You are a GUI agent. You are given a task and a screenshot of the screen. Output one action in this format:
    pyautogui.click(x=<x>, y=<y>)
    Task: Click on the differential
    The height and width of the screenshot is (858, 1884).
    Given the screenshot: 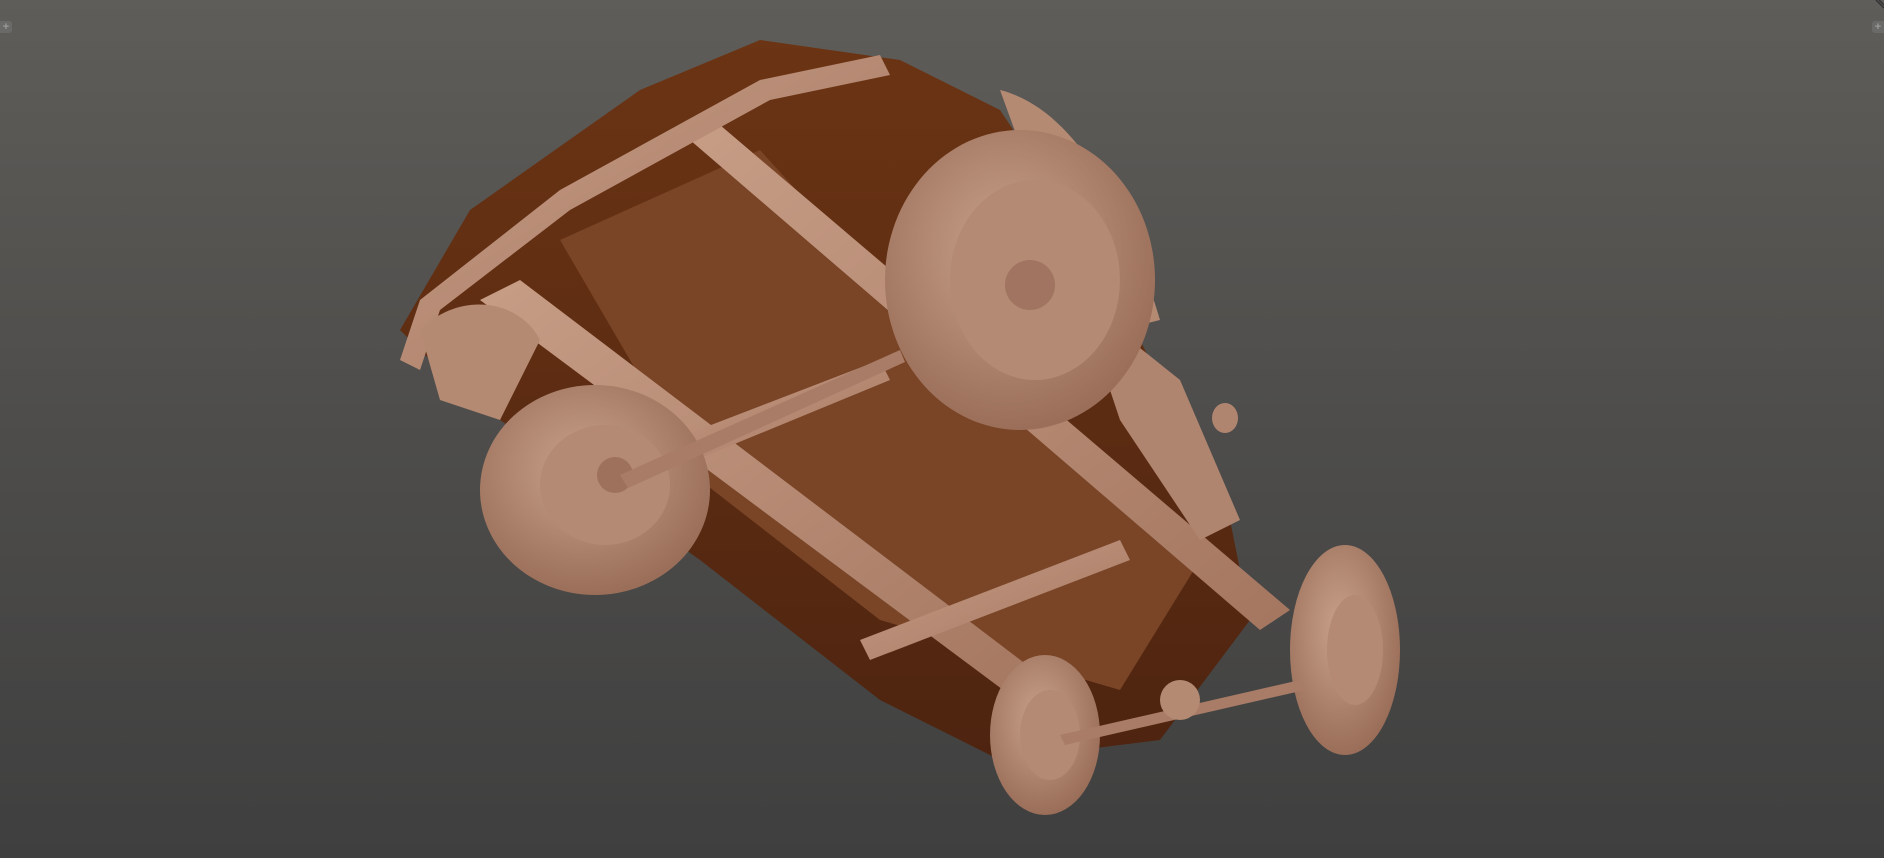 What is the action you would take?
    pyautogui.click(x=1180, y=700)
    